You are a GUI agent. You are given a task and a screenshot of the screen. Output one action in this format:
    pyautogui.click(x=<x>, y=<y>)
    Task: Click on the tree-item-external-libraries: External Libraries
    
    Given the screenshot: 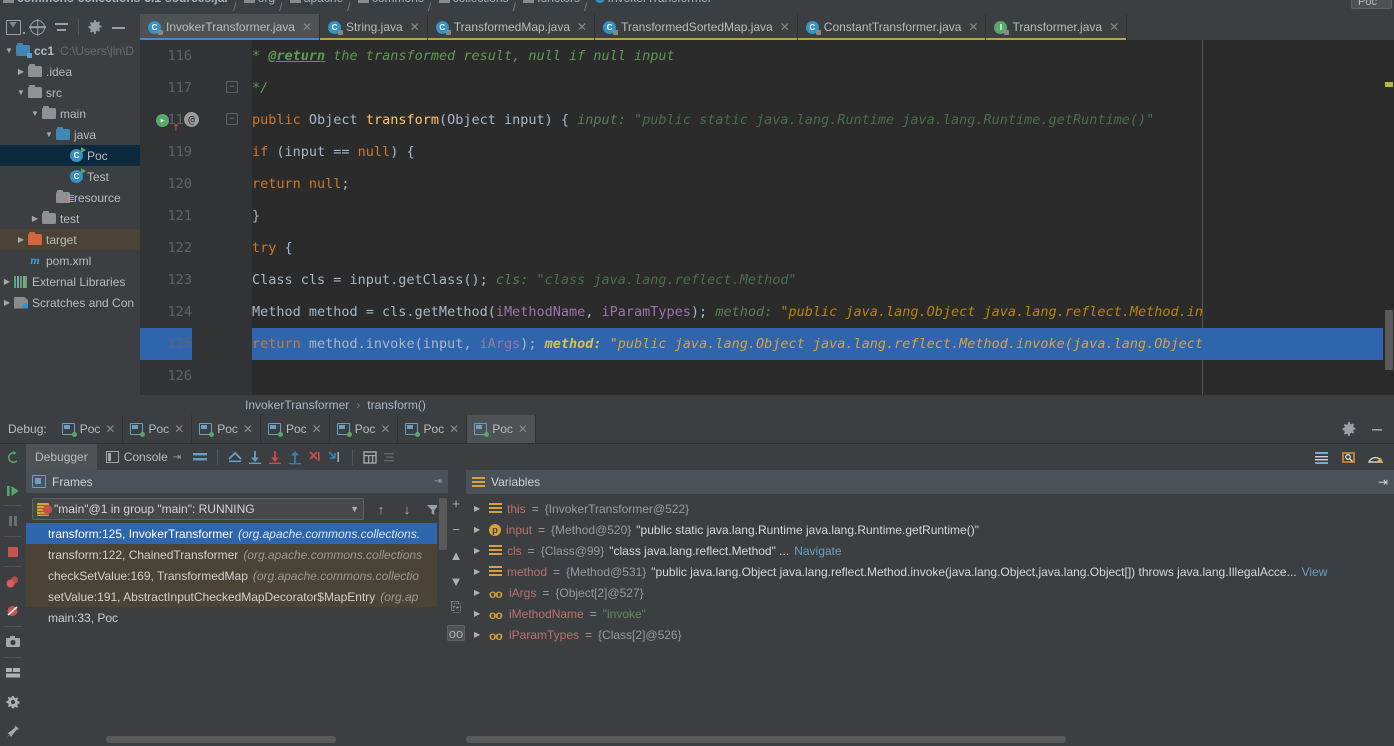 What is the action you would take?
    pyautogui.click(x=70, y=281)
    